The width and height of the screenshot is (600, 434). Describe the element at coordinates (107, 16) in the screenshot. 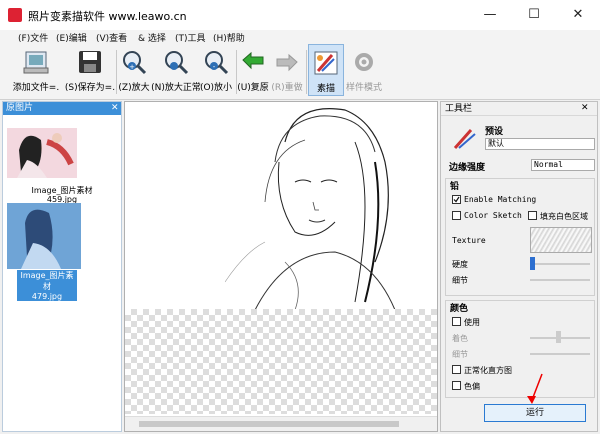

I see `window-title: 照片变素描软件 www.leawo.cn` at that location.